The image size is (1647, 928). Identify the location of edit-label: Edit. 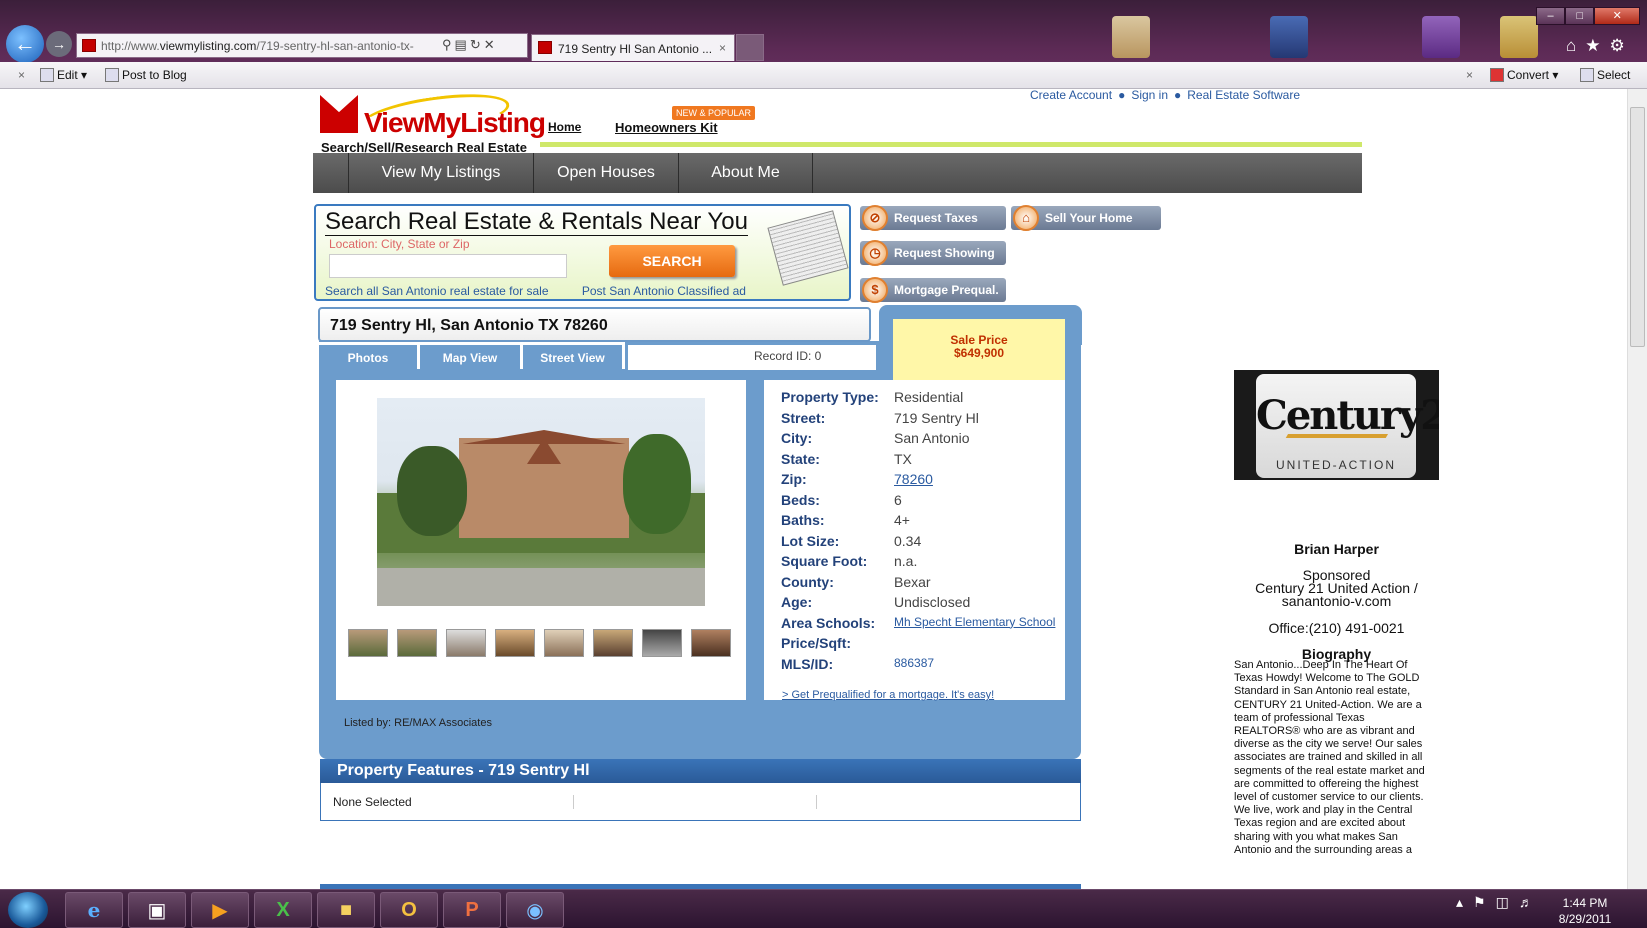
(67, 75).